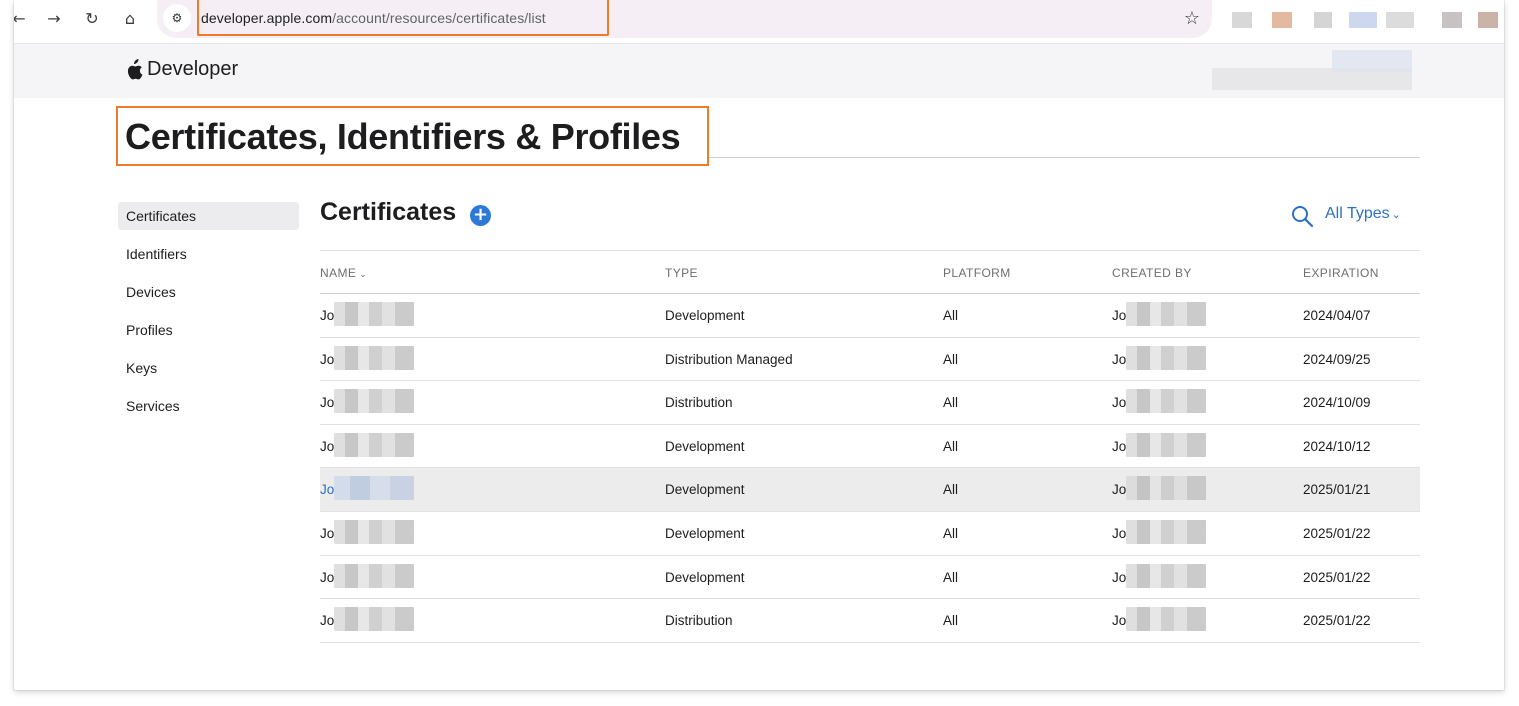 This screenshot has width=1519, height=706. Describe the element at coordinates (92, 18) in the screenshot. I see `reload-icon: ↻` at that location.